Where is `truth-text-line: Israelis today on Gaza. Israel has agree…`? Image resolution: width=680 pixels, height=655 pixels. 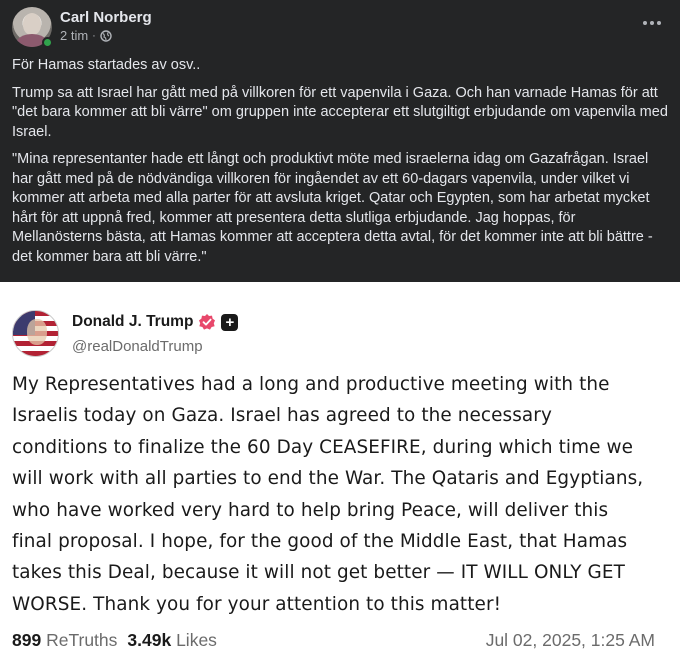 truth-text-line: Israelis today on Gaza. Israel has agree… is located at coordinates (282, 416).